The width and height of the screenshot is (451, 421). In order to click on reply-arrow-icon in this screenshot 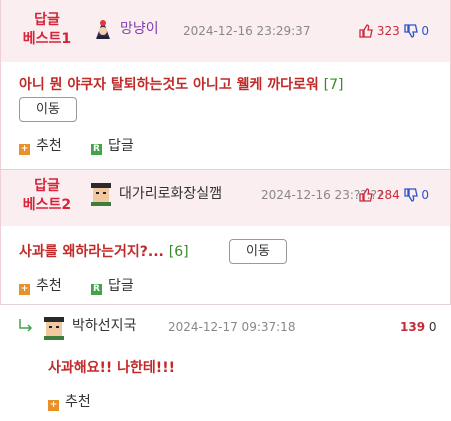, I will do `click(26, 328)`.